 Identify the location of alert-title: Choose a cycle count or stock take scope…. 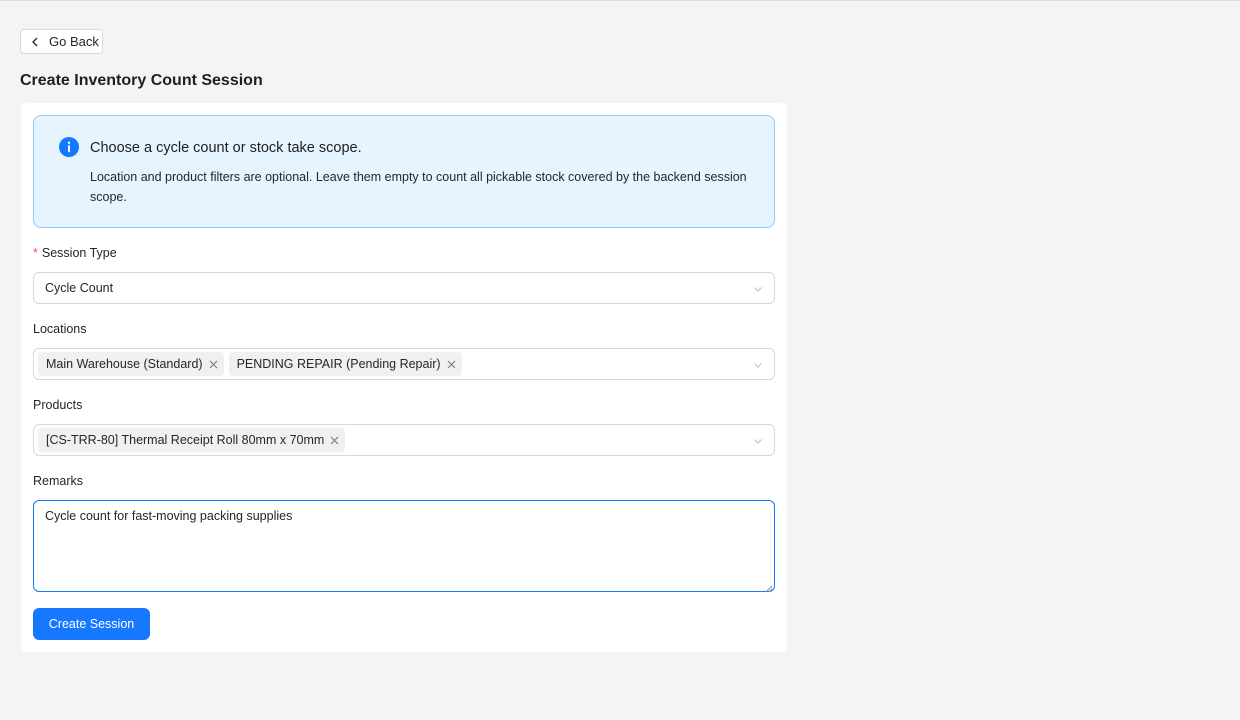
(226, 148).